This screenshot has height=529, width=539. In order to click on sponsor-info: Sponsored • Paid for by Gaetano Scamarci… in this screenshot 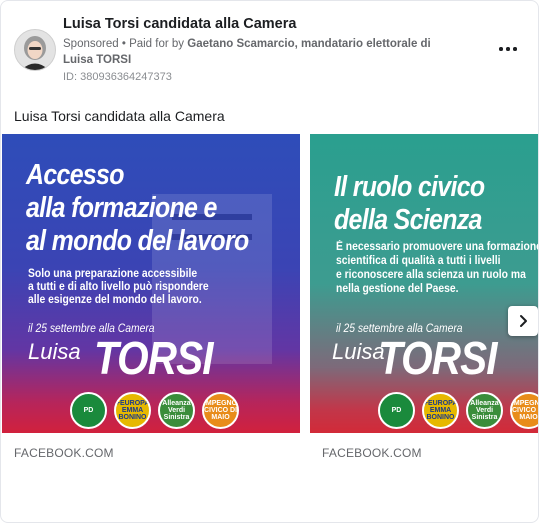, I will do `click(260, 52)`.